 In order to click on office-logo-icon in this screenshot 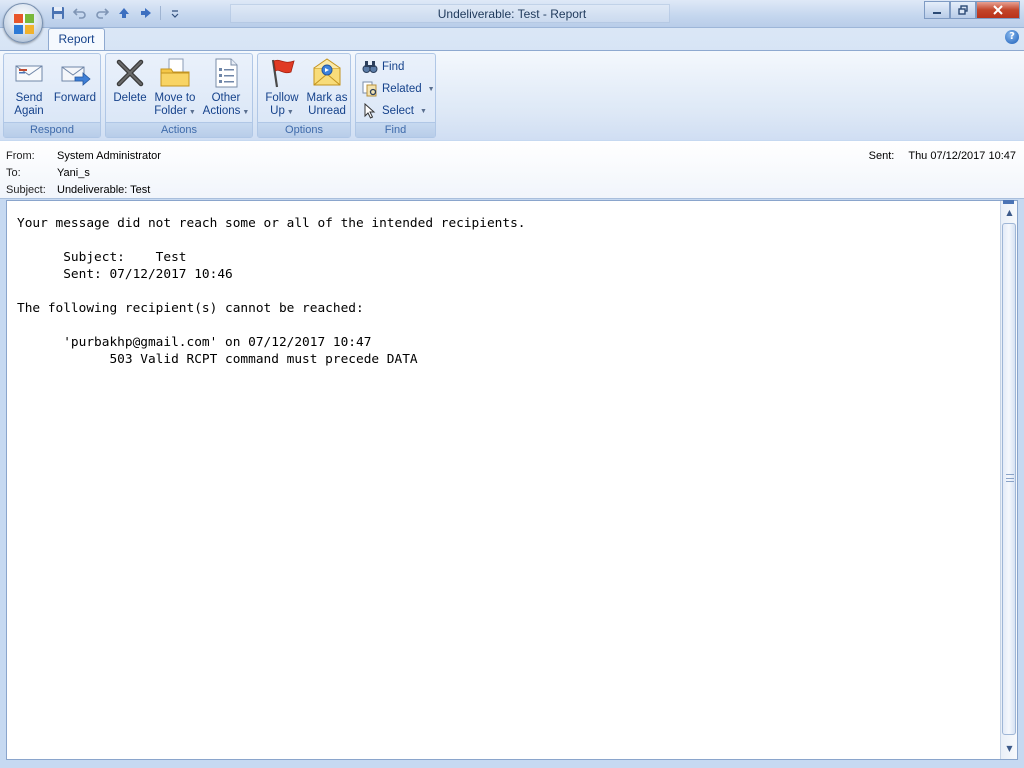, I will do `click(24, 24)`.